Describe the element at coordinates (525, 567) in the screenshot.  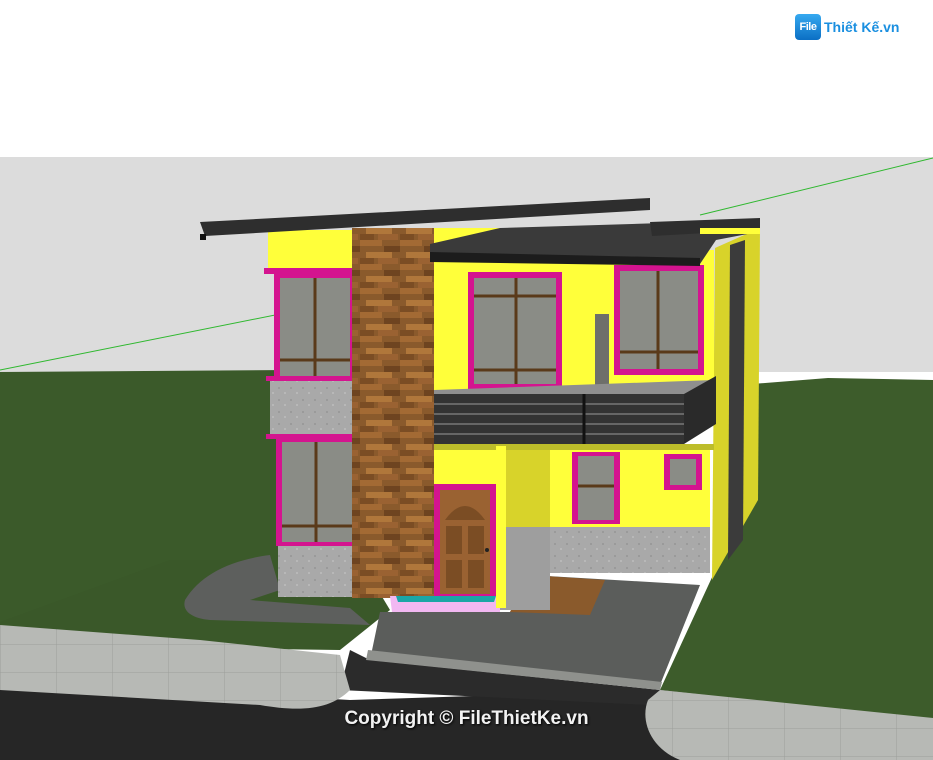
I see `garage-base` at that location.